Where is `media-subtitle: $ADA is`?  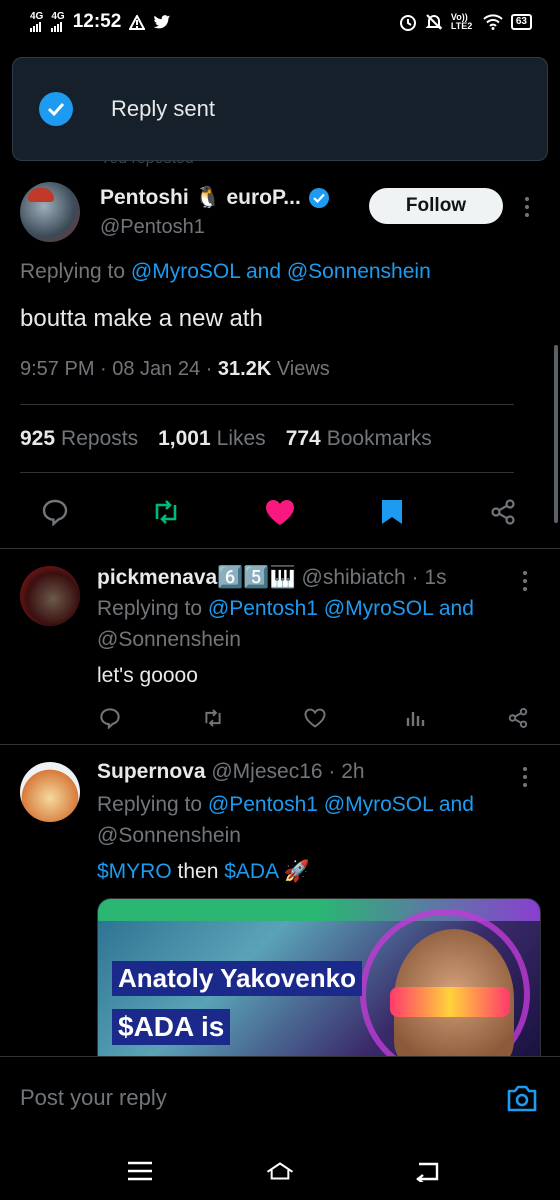 media-subtitle: $ADA is is located at coordinates (171, 1027).